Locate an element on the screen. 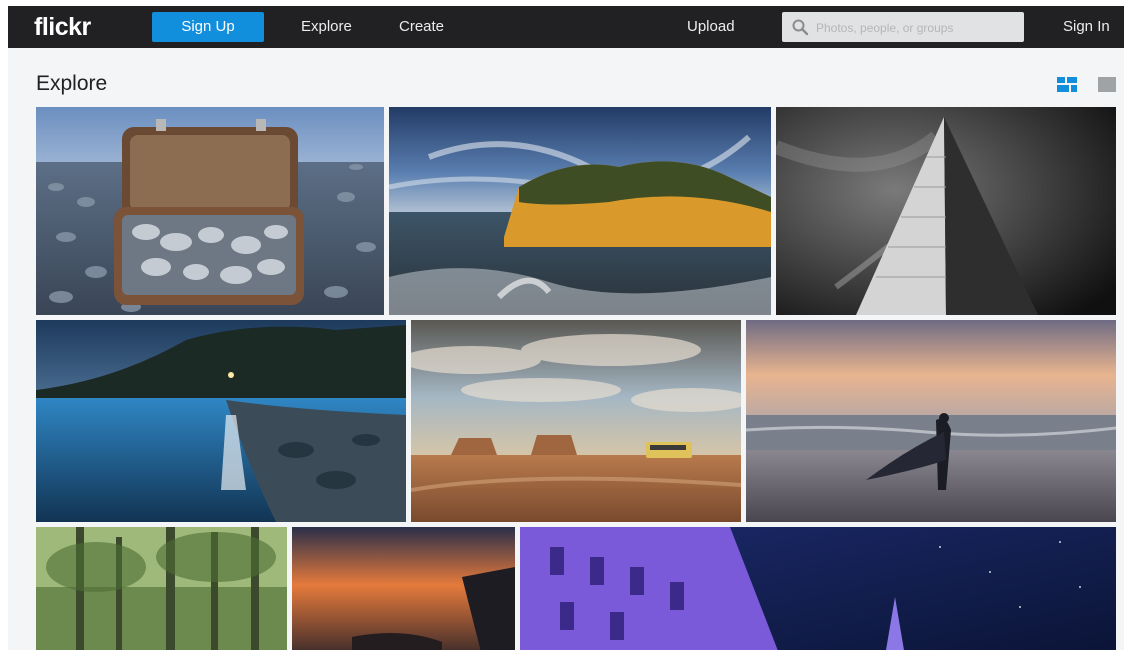 This screenshot has height=650, width=1132. search-box is located at coordinates (903, 27).